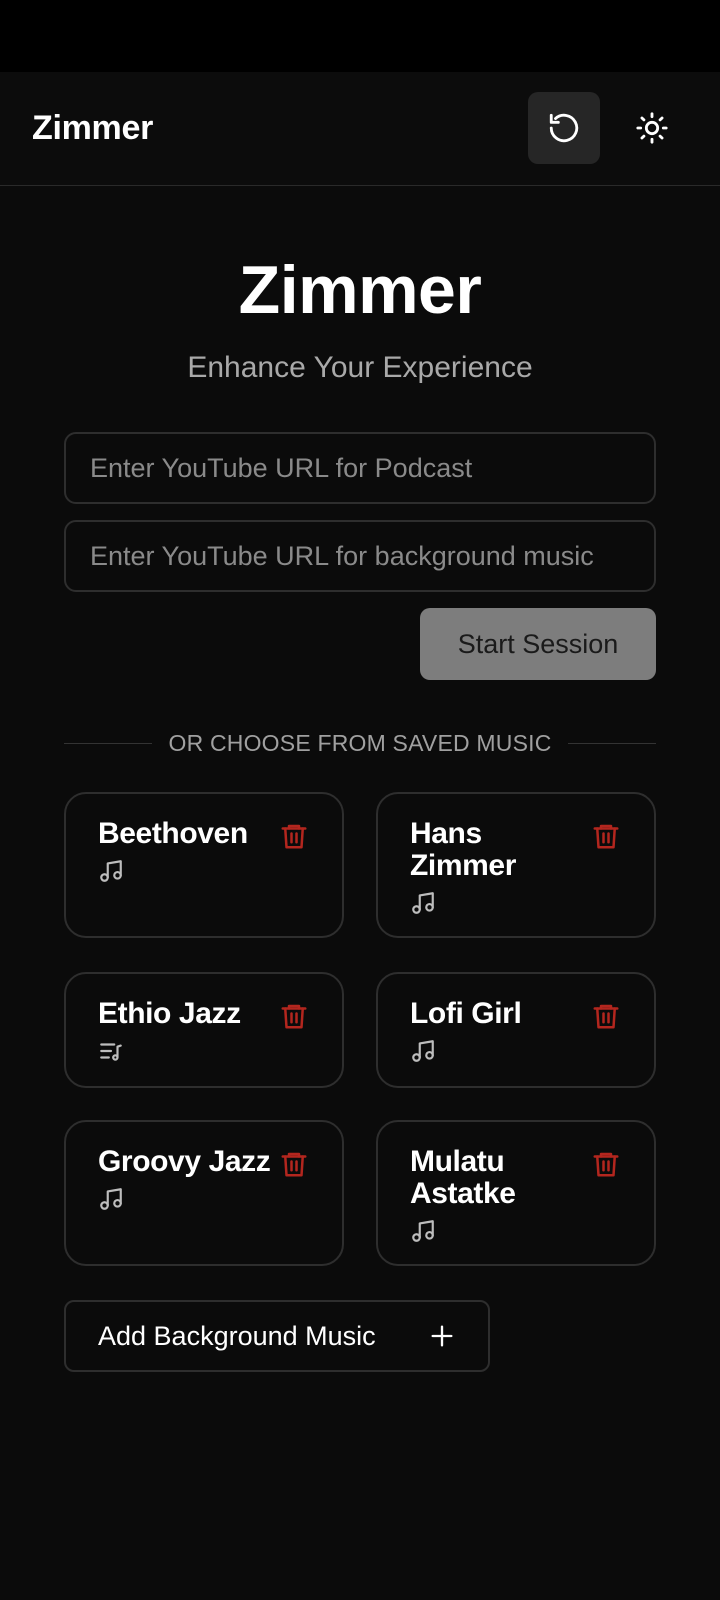 The image size is (720, 1600). I want to click on podcast-url-input, so click(360, 468).